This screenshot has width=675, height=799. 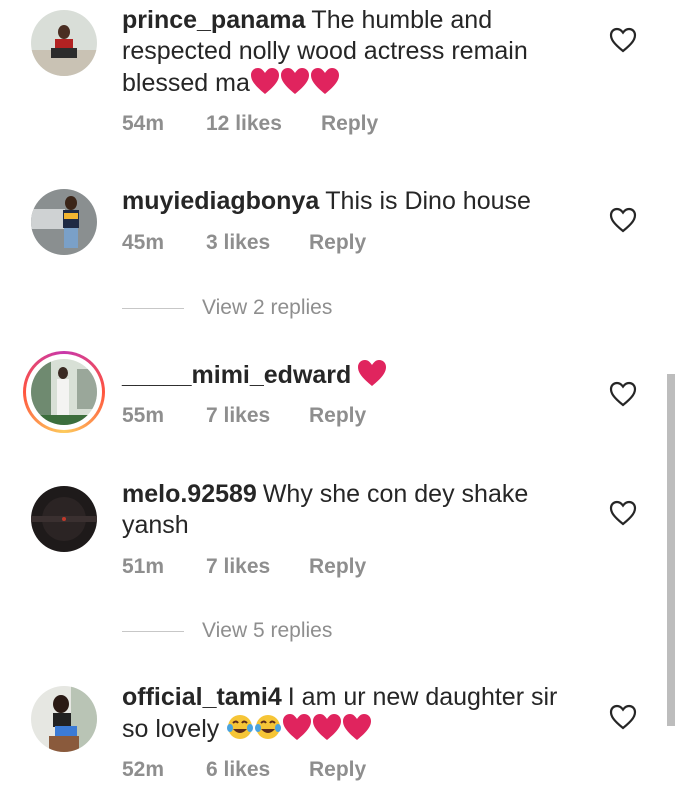 I want to click on comment-username: official_tami4, so click(x=202, y=697).